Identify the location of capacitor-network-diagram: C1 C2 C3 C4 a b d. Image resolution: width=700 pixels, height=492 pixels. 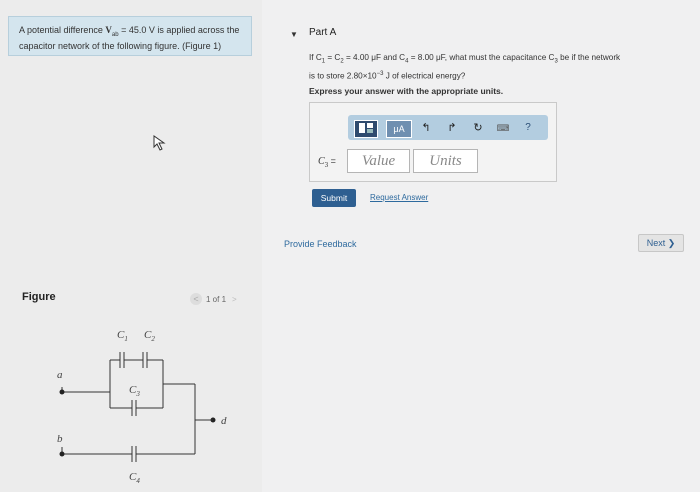
(142, 407).